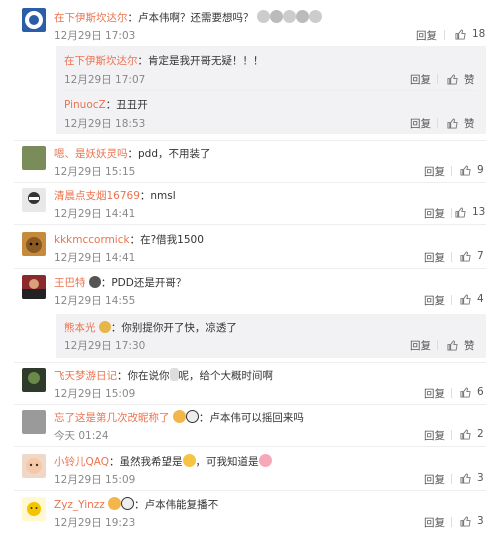 This screenshot has height=539, width=500. Describe the element at coordinates (112, 418) in the screenshot. I see `username: 忘了这是第几次改昵称了` at that location.